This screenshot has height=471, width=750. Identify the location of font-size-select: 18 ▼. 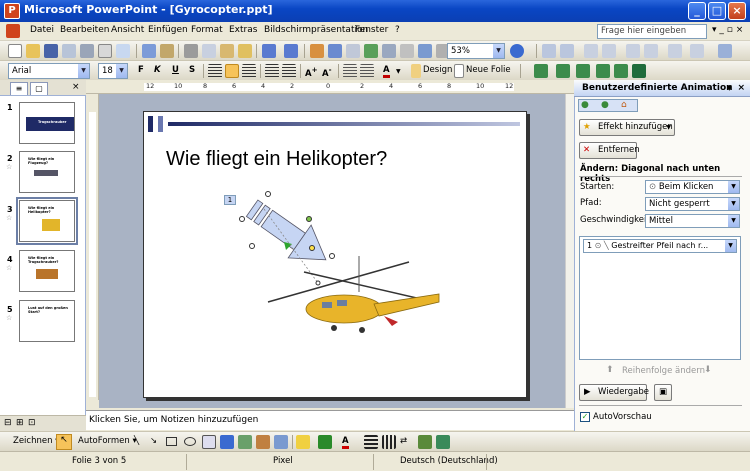
(113, 71).